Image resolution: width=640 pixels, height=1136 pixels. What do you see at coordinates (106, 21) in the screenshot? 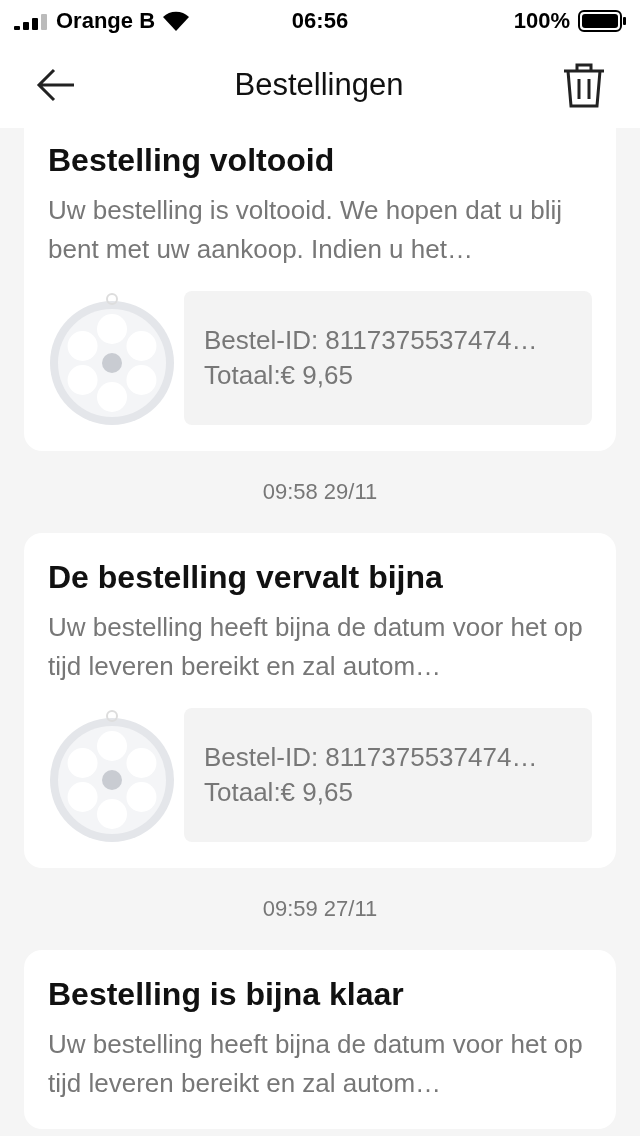
I see `carrier-name: Orange B` at bounding box center [106, 21].